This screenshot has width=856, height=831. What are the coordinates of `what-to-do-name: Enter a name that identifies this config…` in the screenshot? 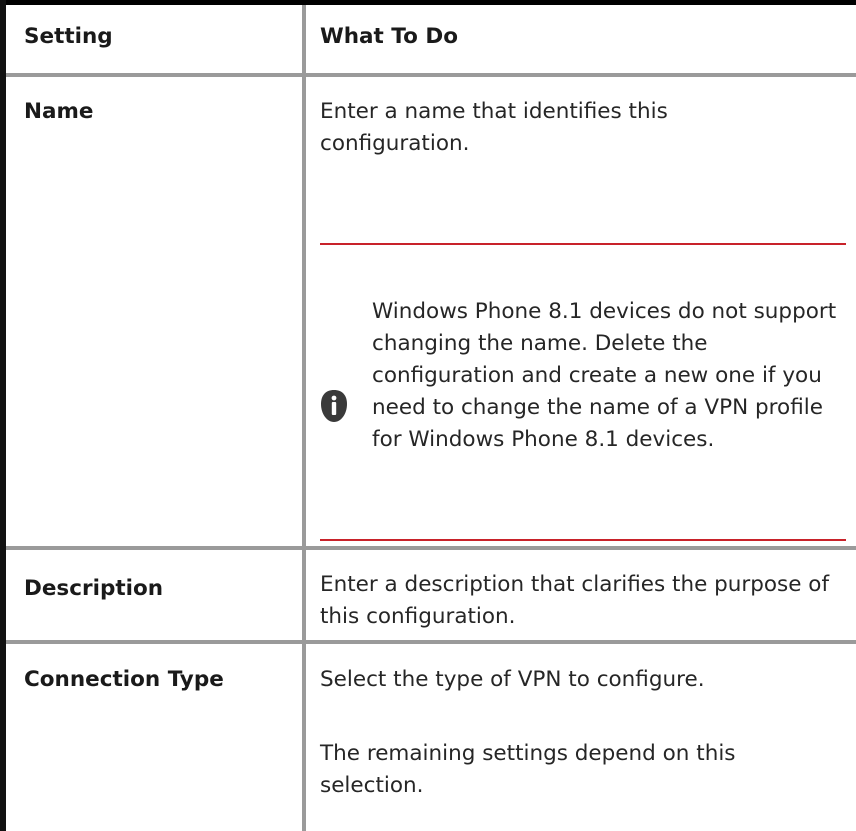 It's located at (494, 127).